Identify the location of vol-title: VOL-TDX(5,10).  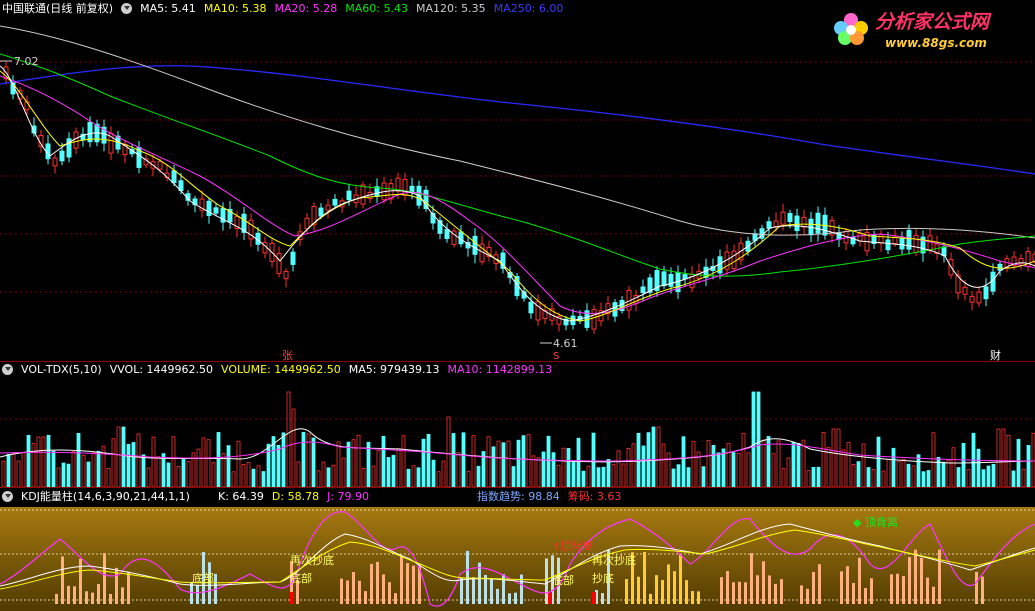
(61, 369).